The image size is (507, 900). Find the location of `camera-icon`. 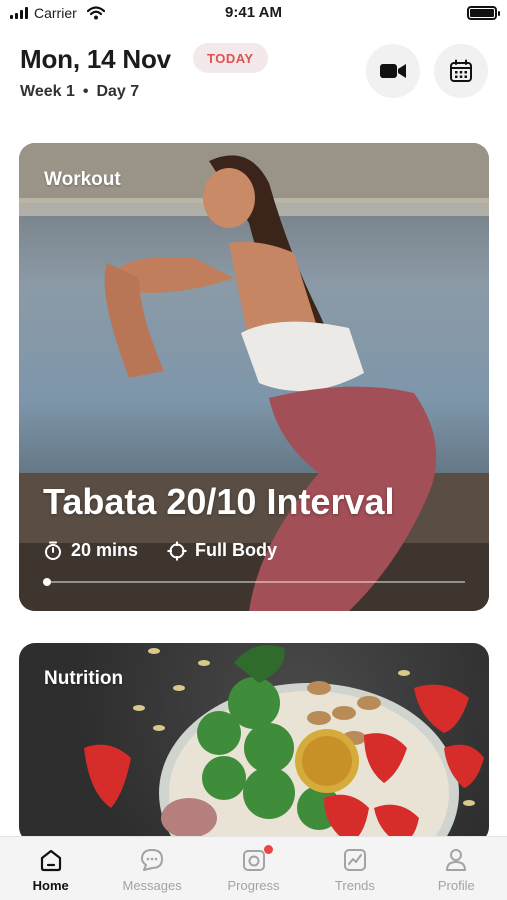

camera-icon is located at coordinates (253, 860).